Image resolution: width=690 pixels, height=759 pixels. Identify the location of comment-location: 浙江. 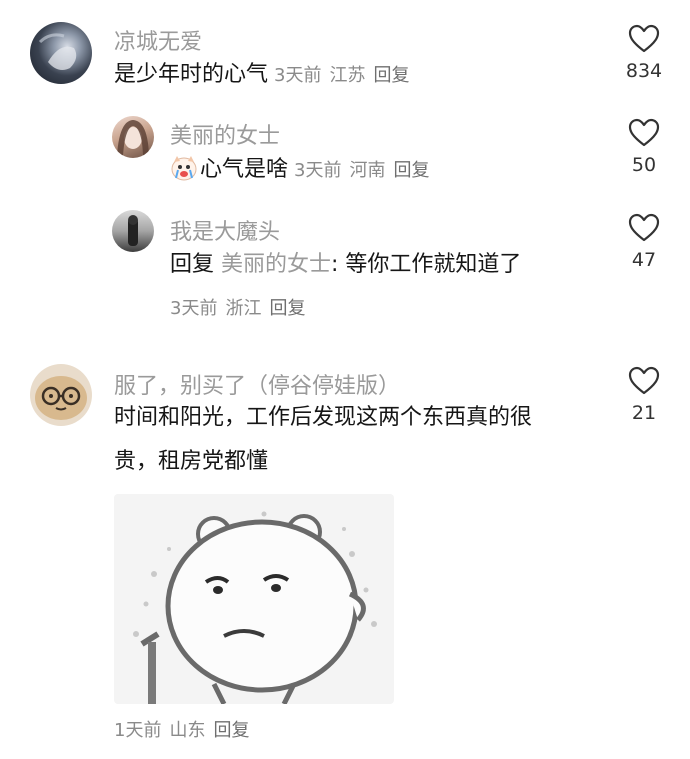
(243, 308).